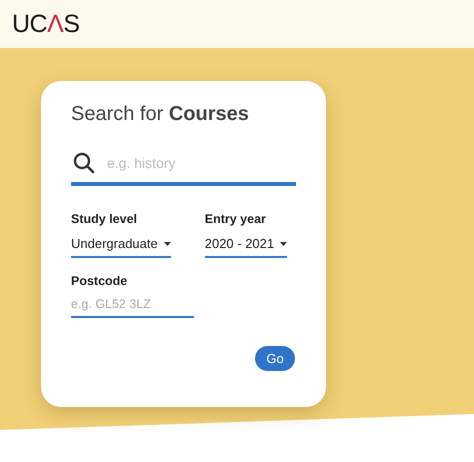 This screenshot has width=474, height=462. I want to click on dropdown: 2020 - 2021, so click(246, 247).